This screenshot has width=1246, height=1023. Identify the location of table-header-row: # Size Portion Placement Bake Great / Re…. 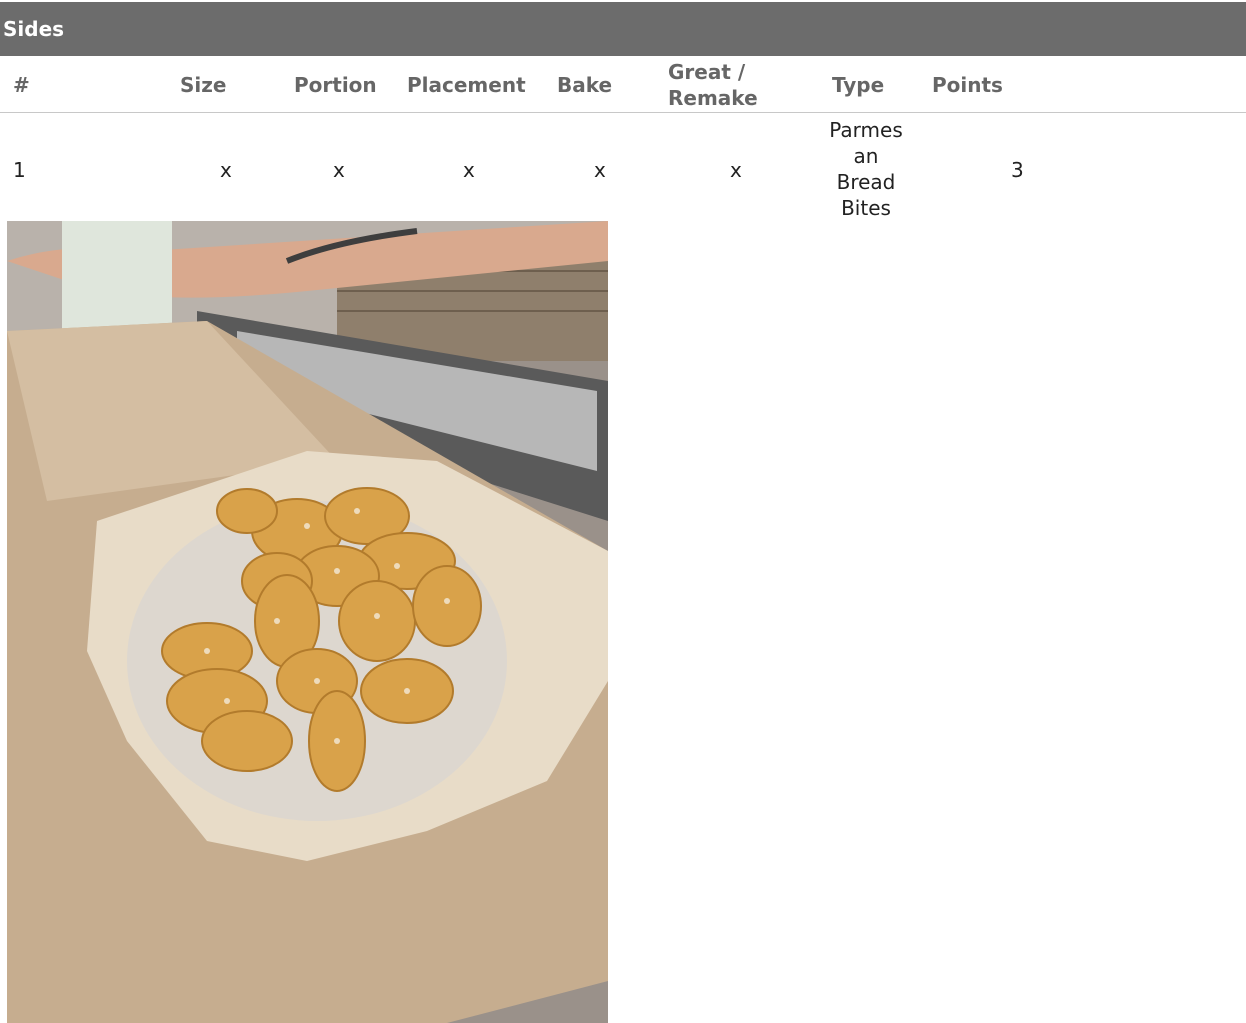
(623, 84).